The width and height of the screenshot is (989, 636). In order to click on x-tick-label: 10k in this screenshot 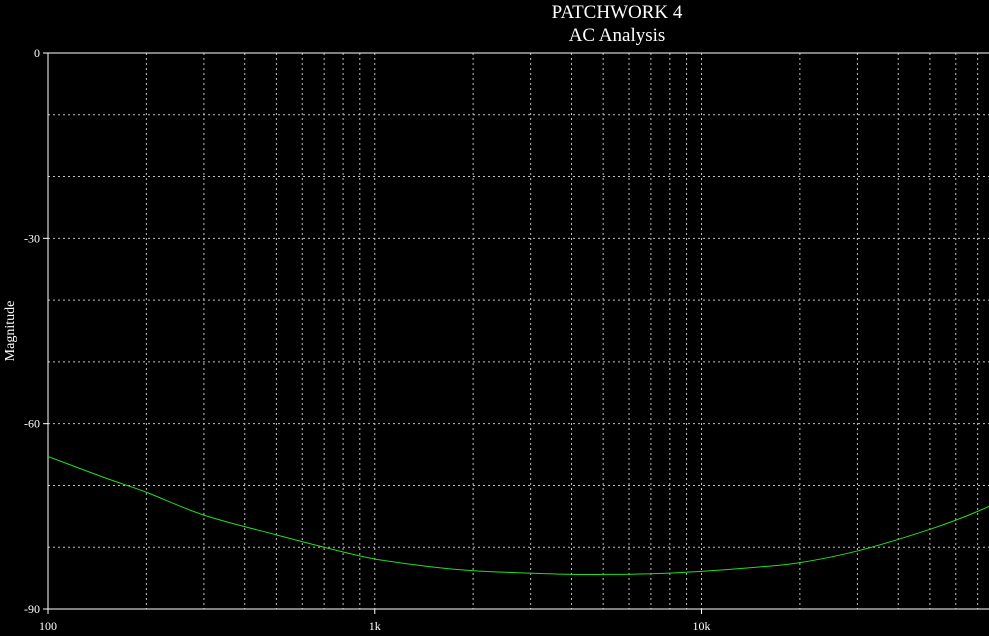, I will do `click(702, 626)`.